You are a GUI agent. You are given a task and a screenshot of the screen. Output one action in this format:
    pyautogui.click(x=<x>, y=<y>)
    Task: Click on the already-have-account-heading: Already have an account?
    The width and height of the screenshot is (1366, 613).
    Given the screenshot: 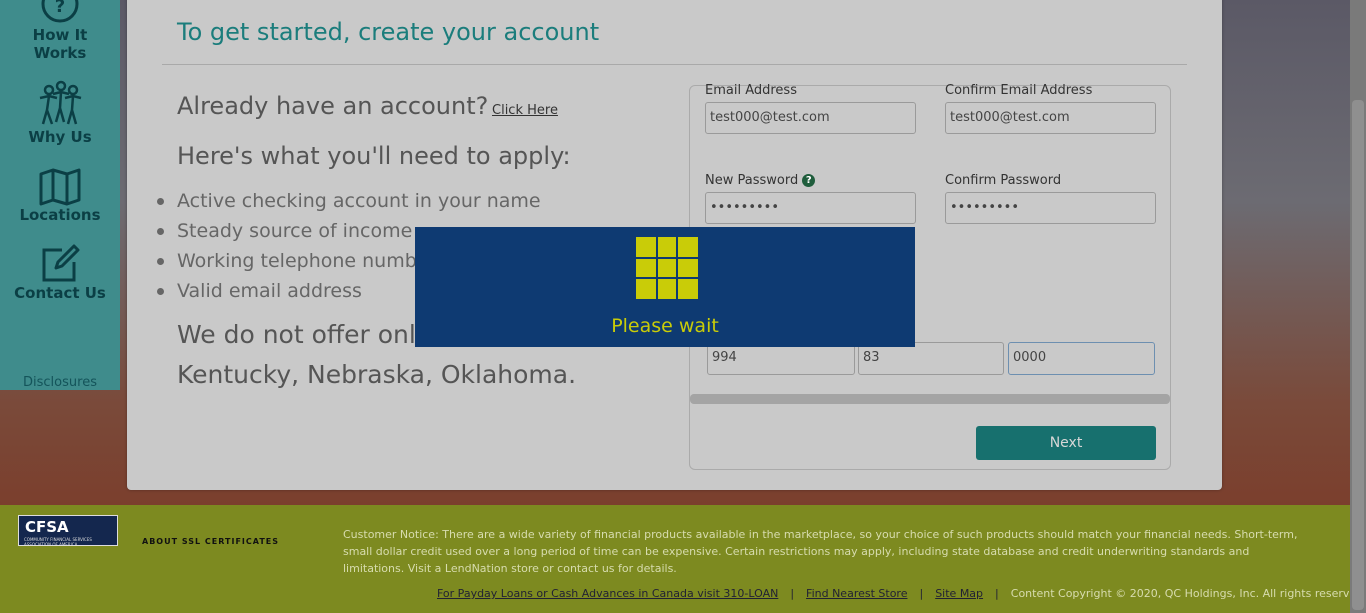 What is the action you would take?
    pyautogui.click(x=333, y=106)
    